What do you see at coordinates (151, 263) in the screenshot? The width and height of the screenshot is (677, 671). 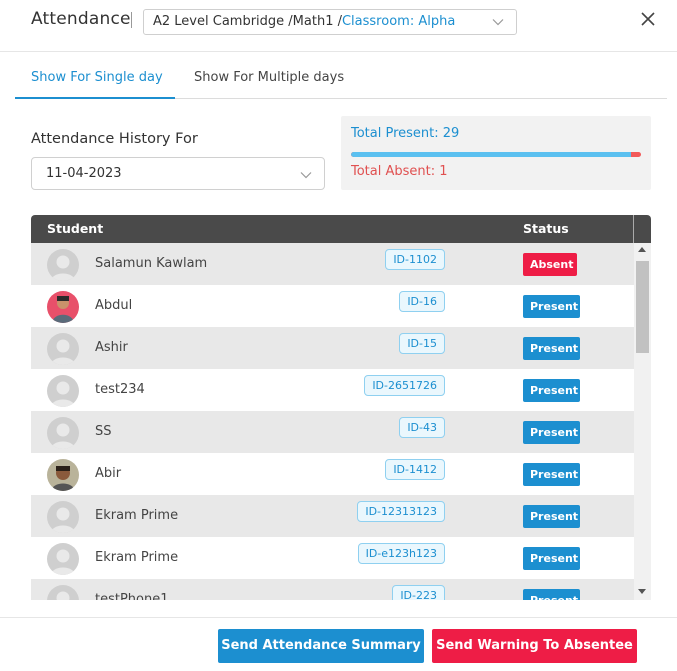 I see `student-name: Salamun Kawlam` at bounding box center [151, 263].